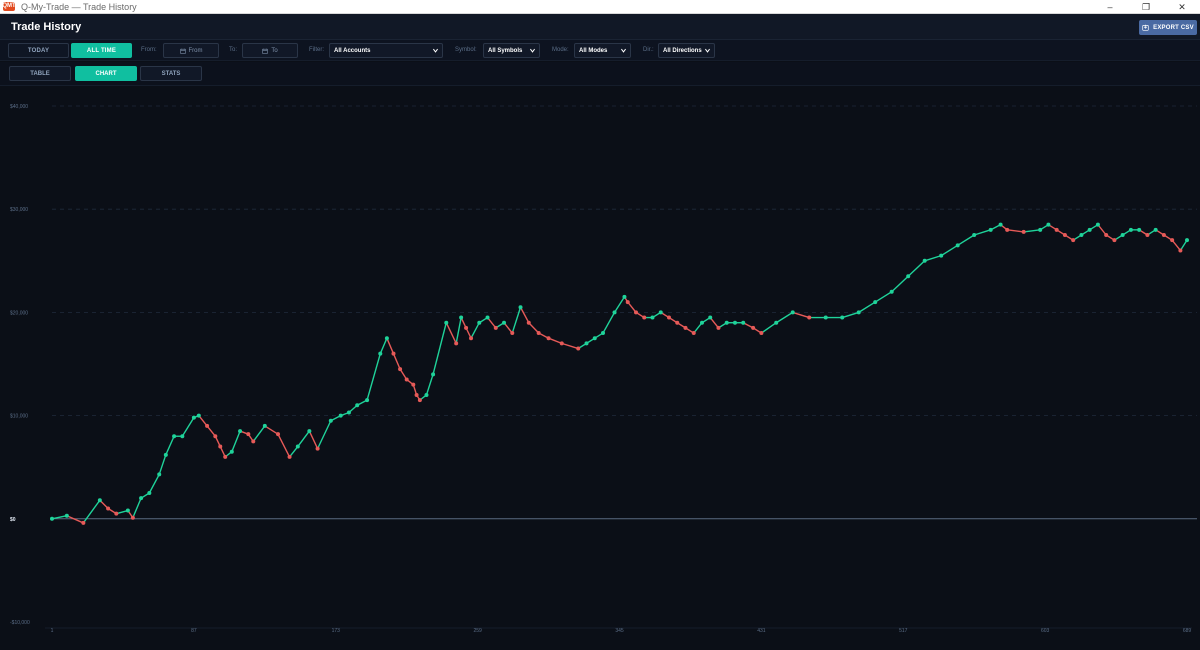 The image size is (1200, 650). What do you see at coordinates (316, 50) in the screenshot?
I see `filter-label: Filter:` at bounding box center [316, 50].